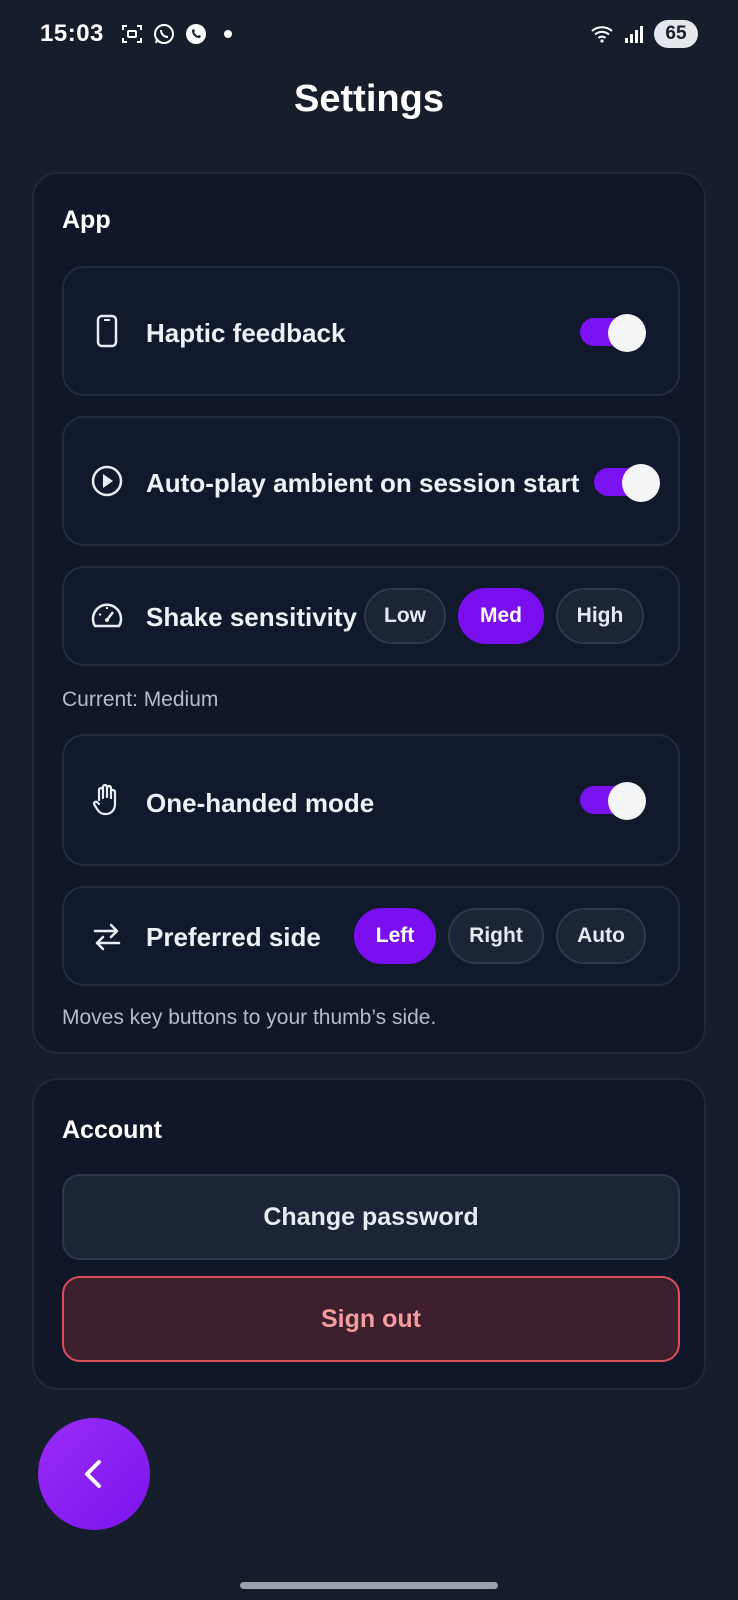 The height and width of the screenshot is (1600, 738). What do you see at coordinates (176, 34) in the screenshot?
I see `status-notification-icons` at bounding box center [176, 34].